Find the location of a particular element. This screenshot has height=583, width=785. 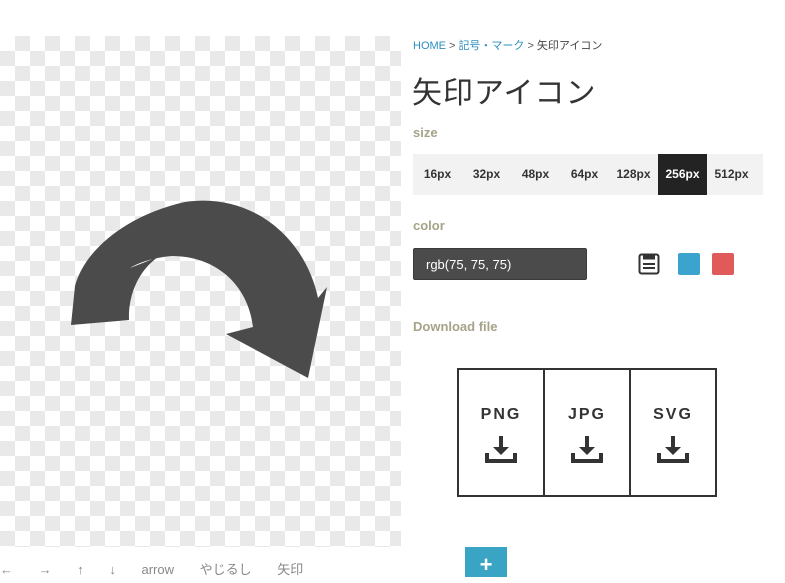

download-format-label: JPG is located at coordinates (586, 414).